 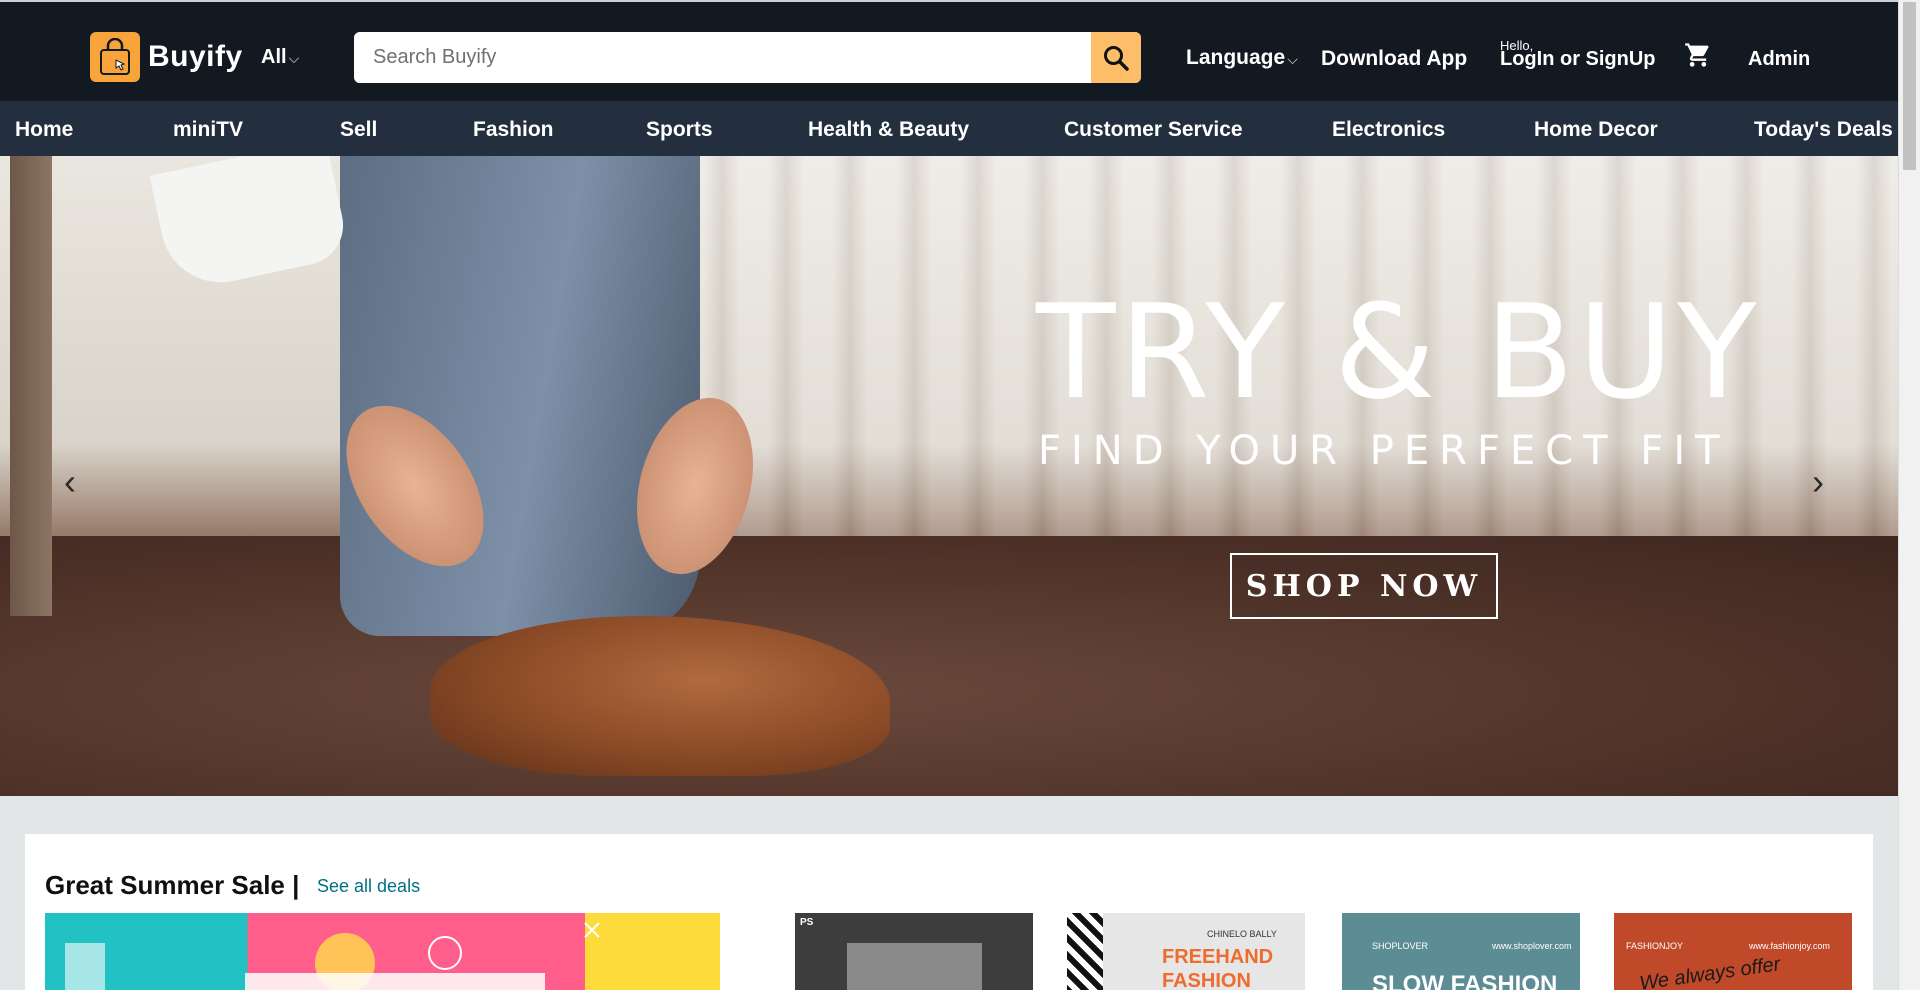 I want to click on shop-now-button: SHOP NOW, so click(x=1364, y=586).